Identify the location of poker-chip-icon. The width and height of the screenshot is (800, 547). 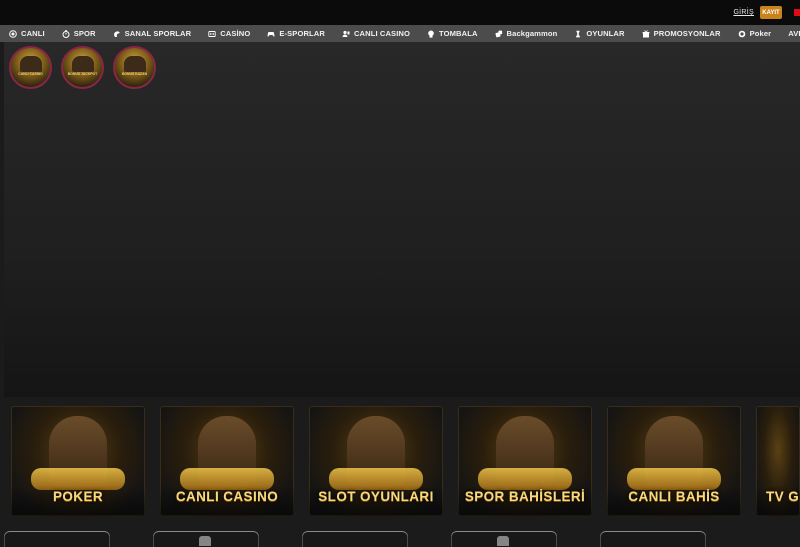
(742, 34).